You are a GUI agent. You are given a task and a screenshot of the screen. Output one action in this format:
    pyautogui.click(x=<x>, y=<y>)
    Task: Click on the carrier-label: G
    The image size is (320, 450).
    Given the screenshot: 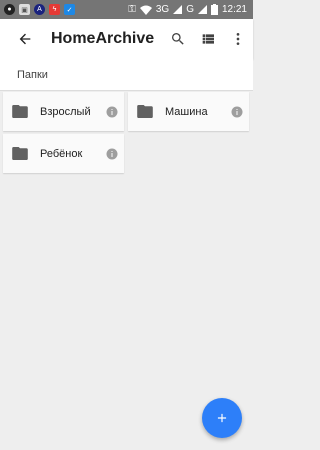 What is the action you would take?
    pyautogui.click(x=190, y=9)
    